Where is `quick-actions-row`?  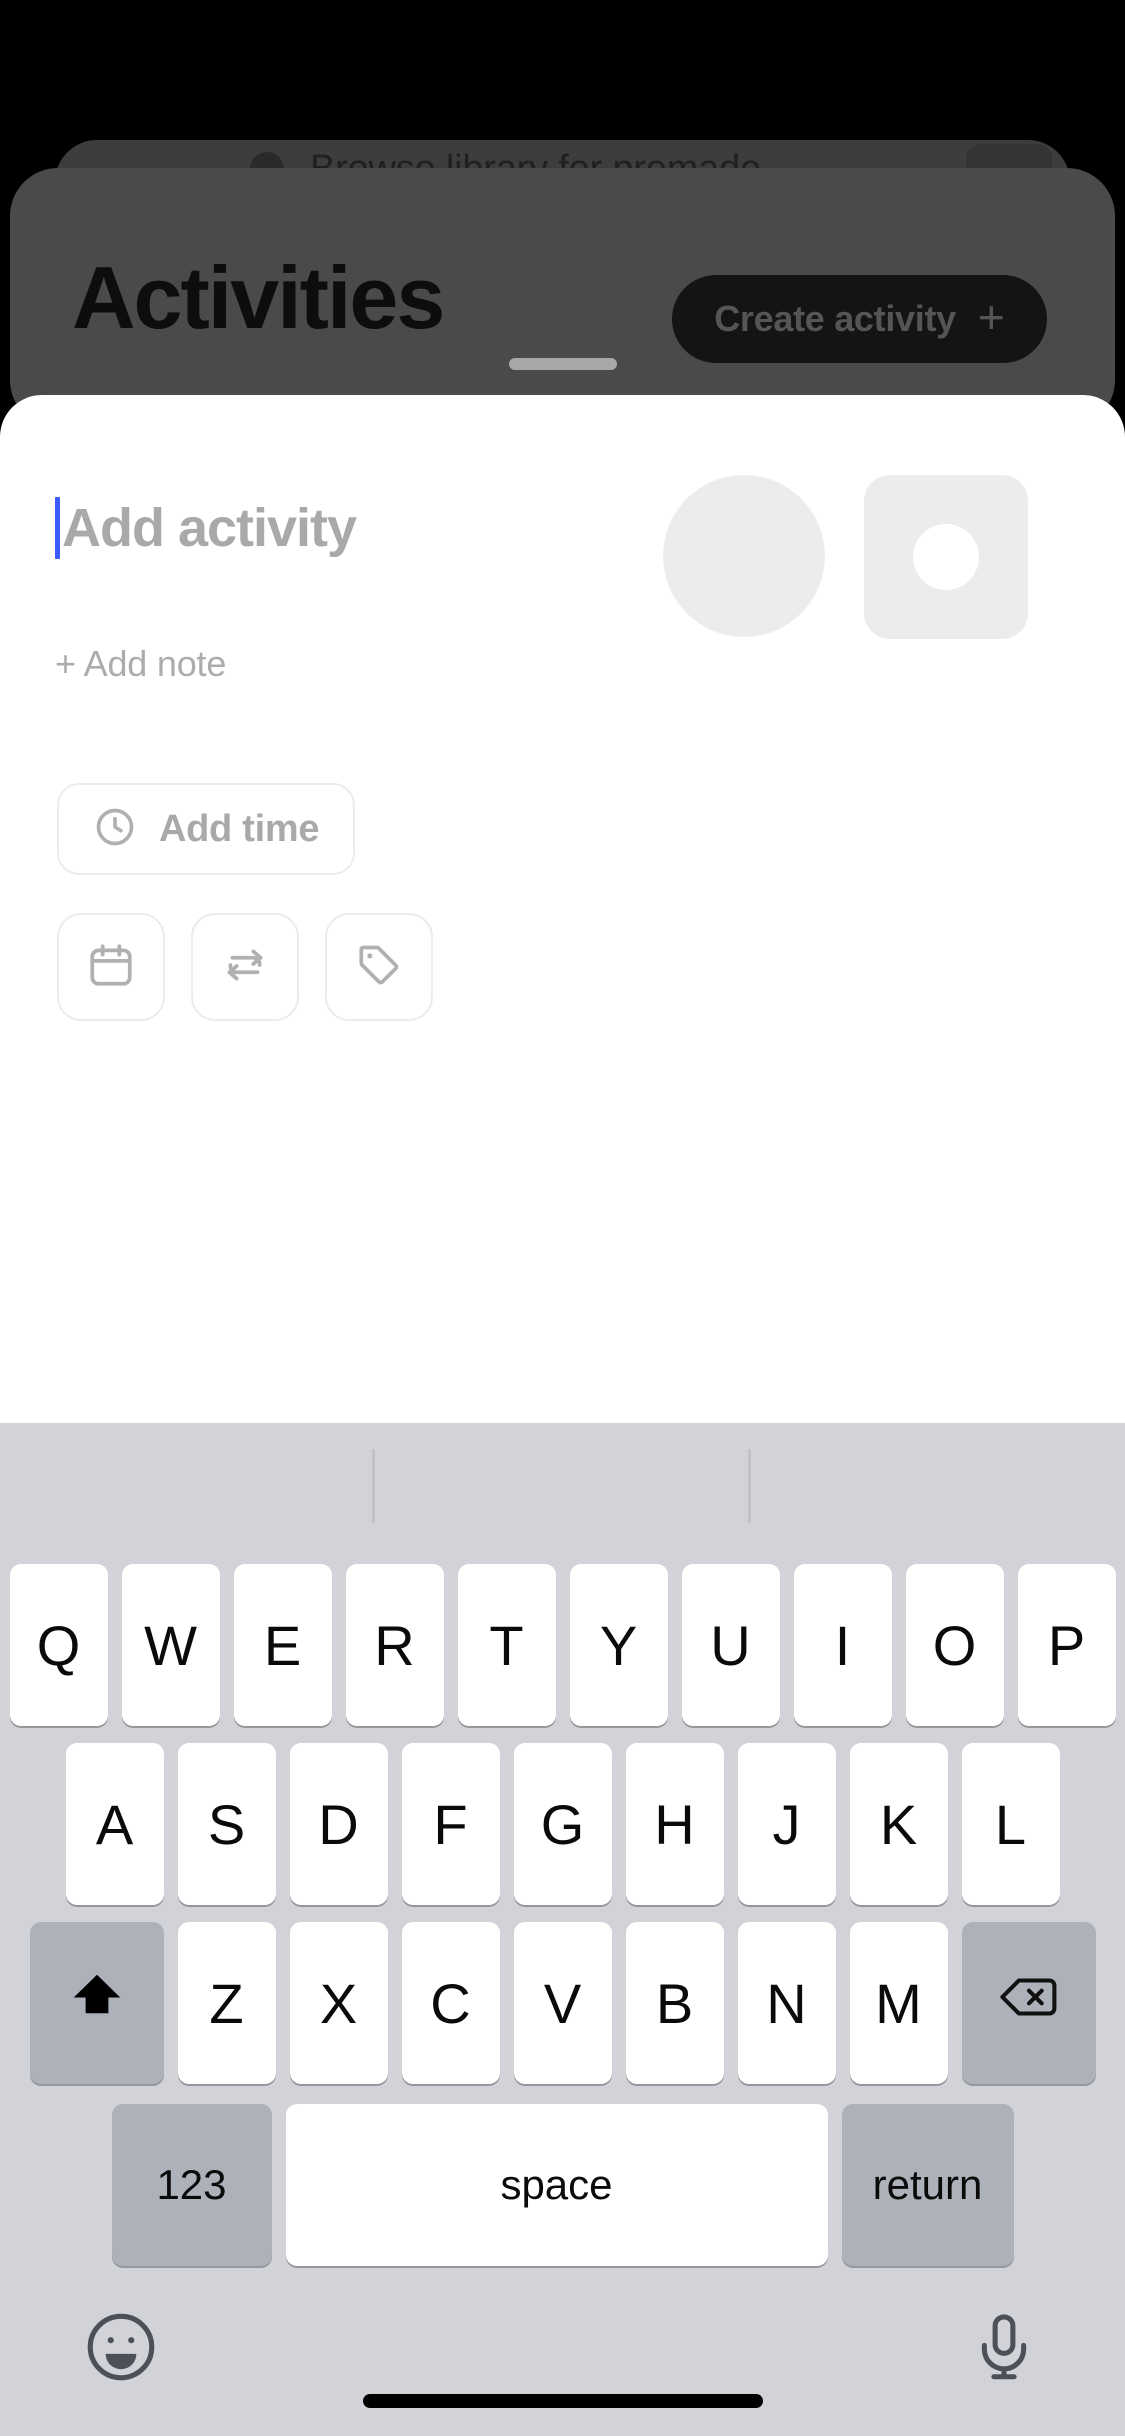 quick-actions-row is located at coordinates (245, 967).